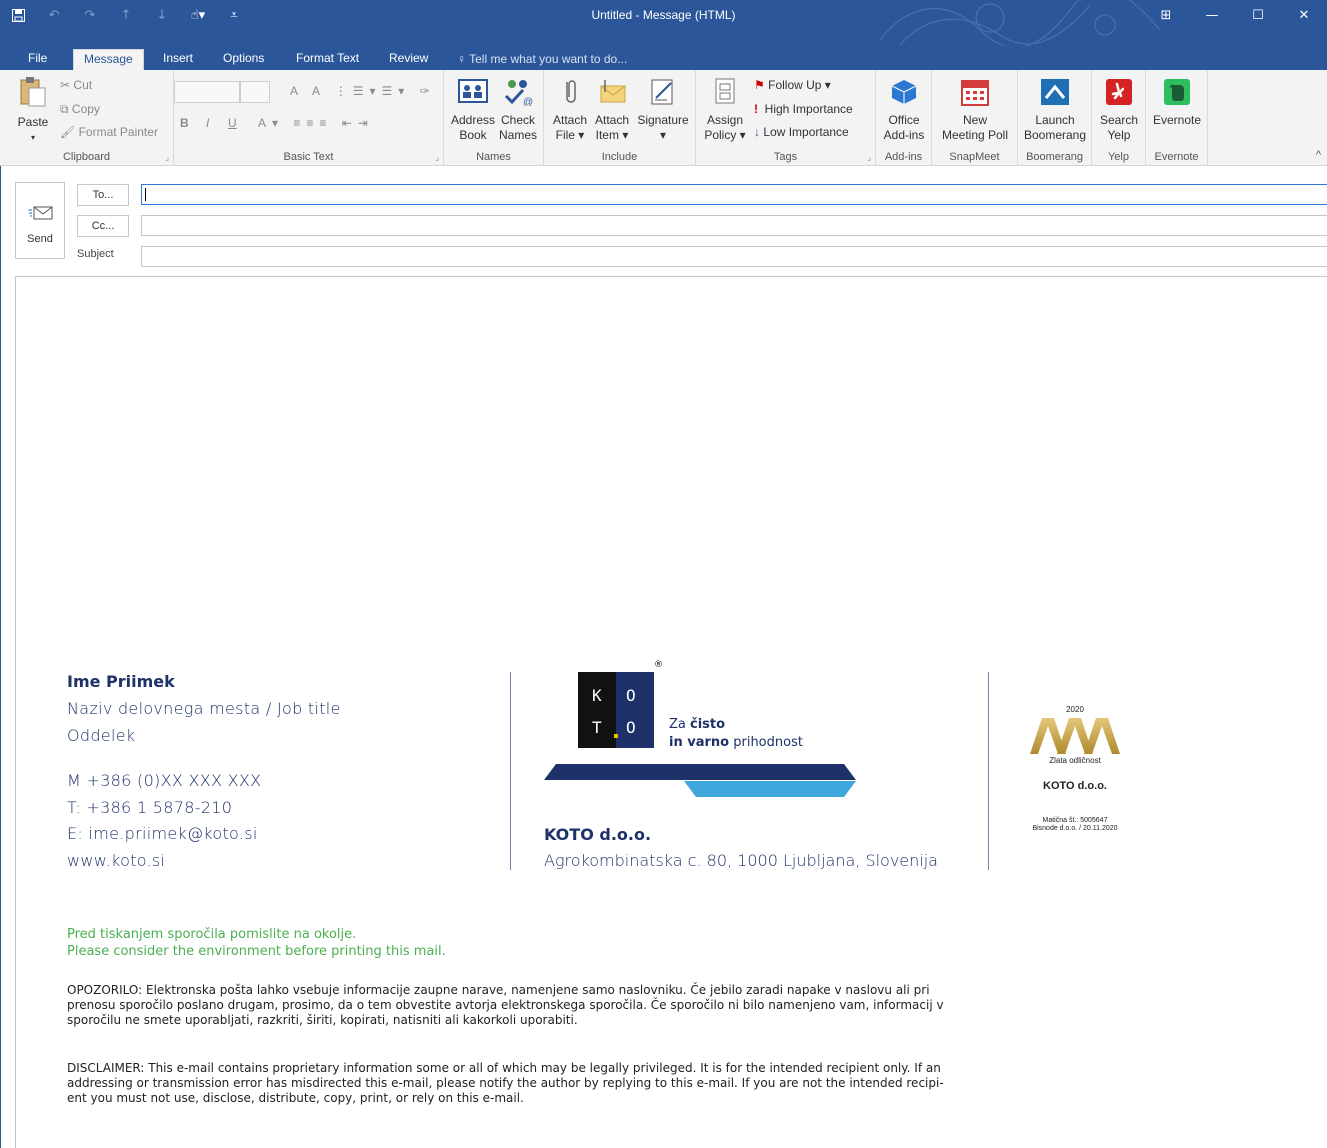 Image resolution: width=1327 pixels, height=1148 pixels. I want to click on send-envelope-icon, so click(40, 213).